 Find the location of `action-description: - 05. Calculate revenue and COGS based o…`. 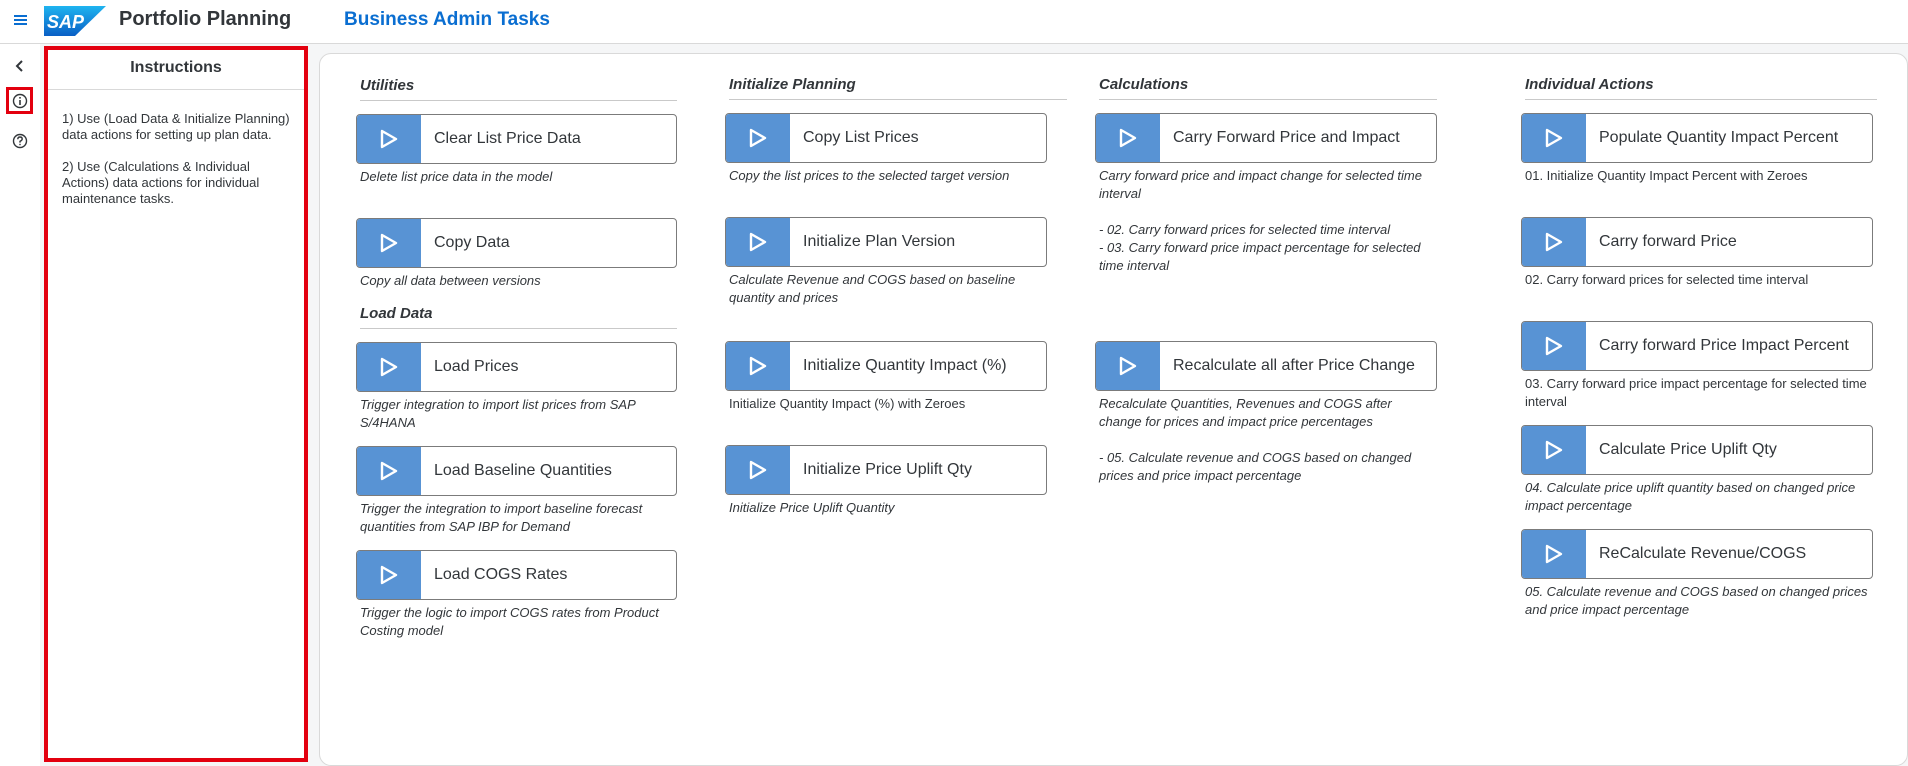

action-description: - 05. Calculate revenue and COGS based o… is located at coordinates (1255, 466).